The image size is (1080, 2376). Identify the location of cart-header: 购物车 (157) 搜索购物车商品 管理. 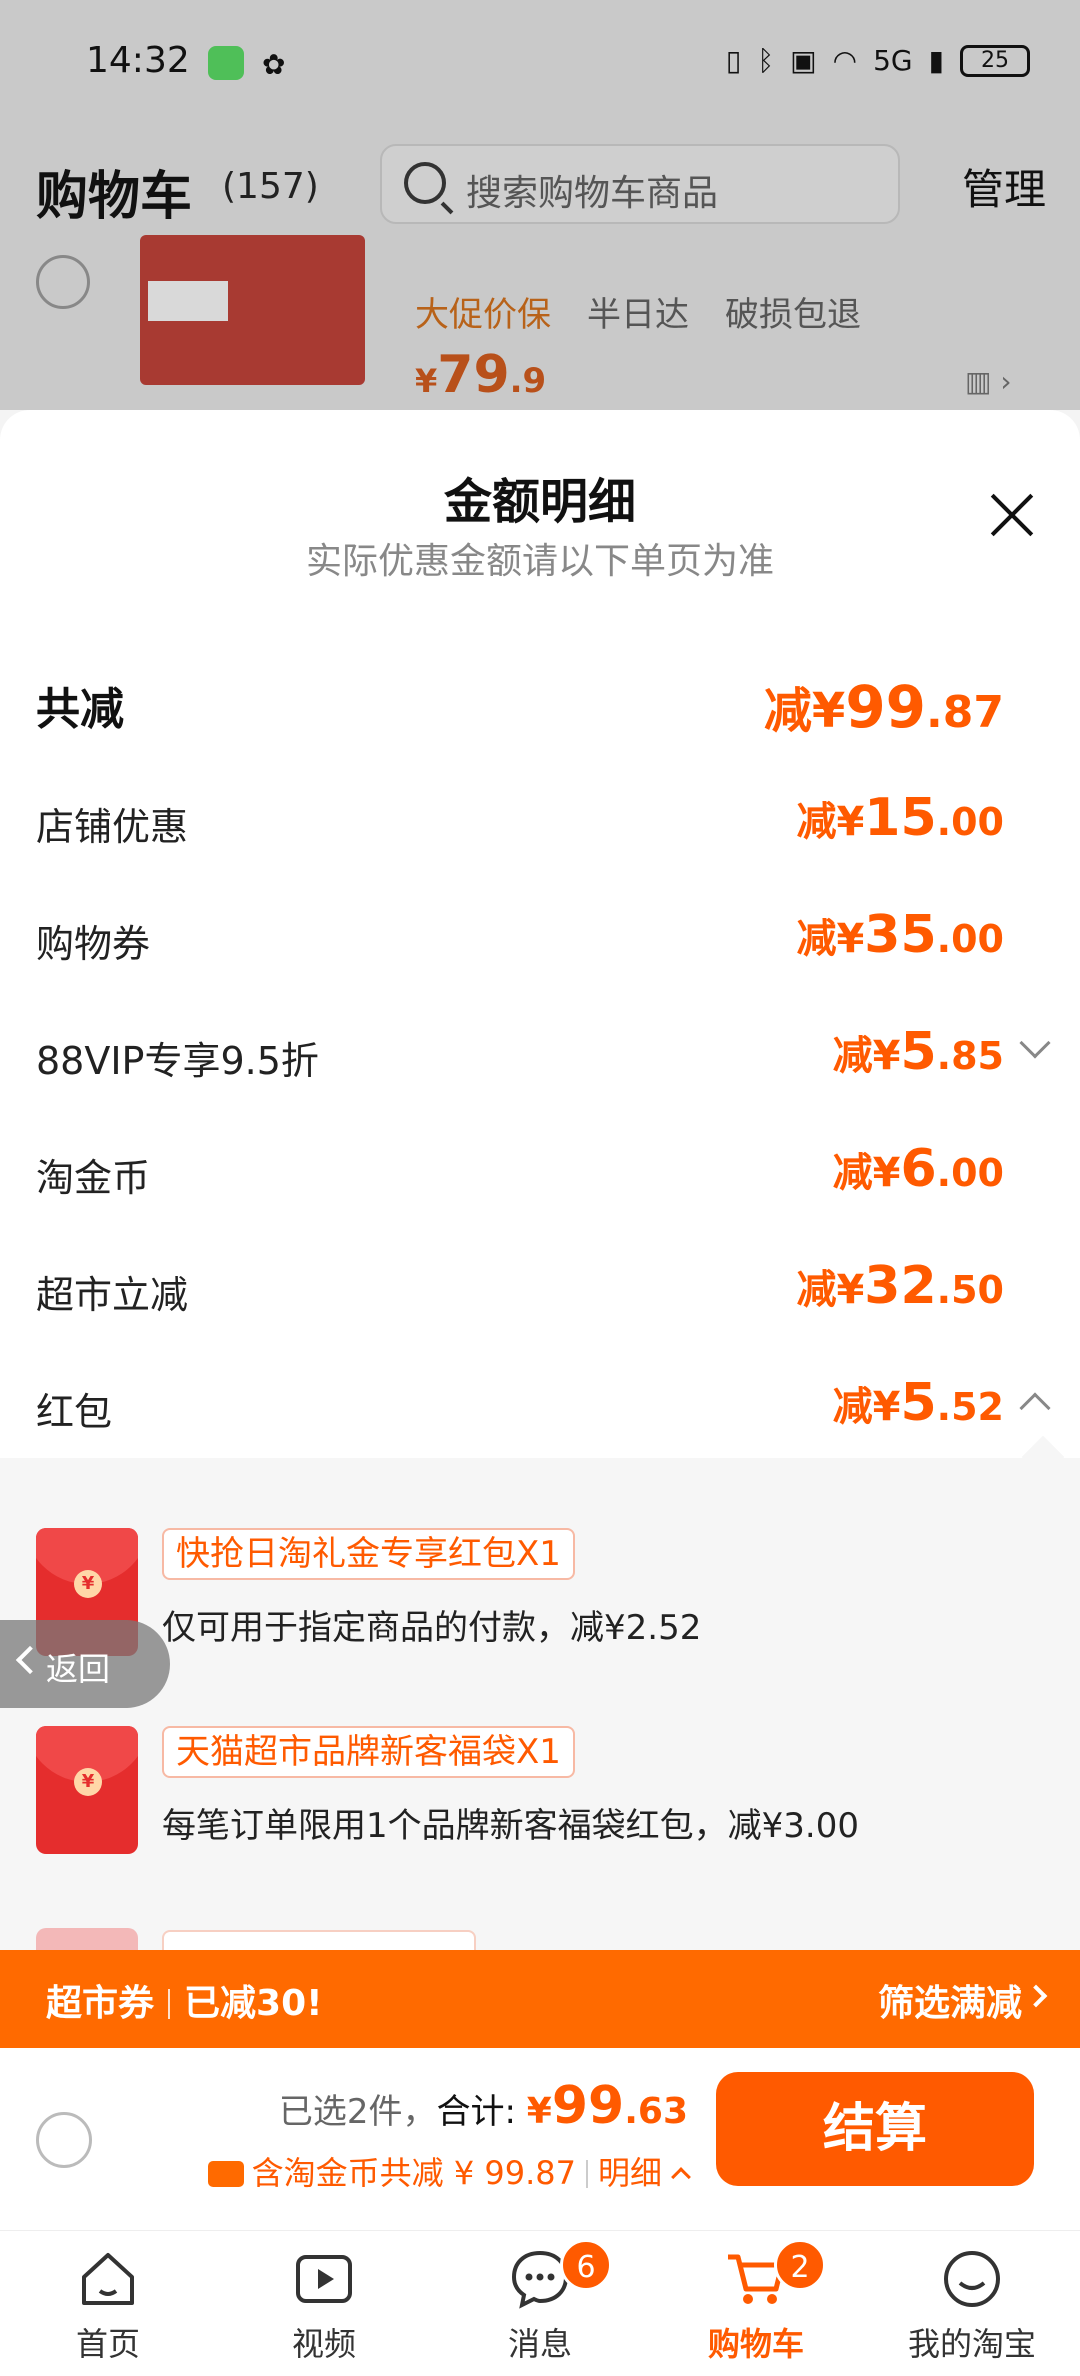
(540, 182).